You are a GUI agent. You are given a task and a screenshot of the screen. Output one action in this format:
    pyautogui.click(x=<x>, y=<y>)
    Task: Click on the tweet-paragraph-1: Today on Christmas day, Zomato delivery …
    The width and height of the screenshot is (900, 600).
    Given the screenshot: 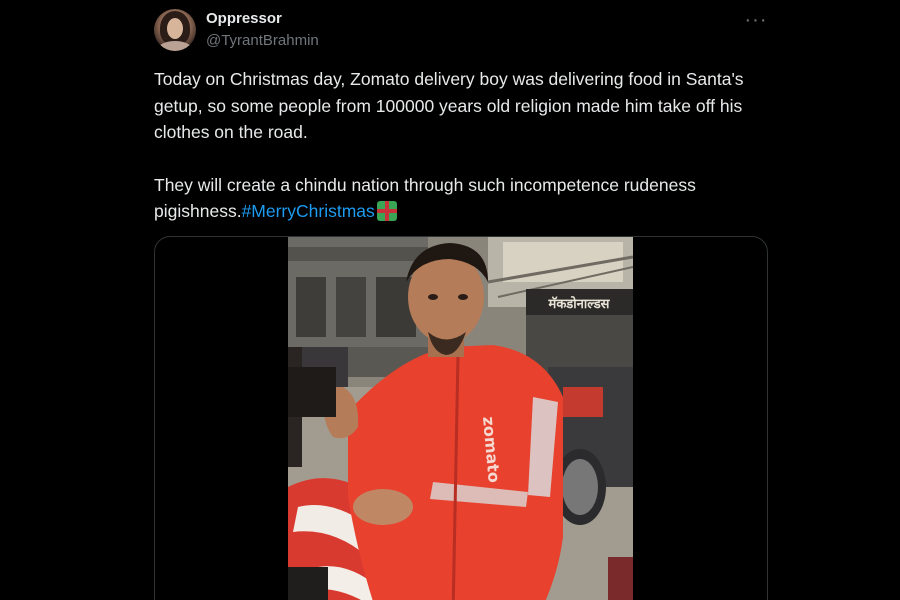 What is the action you would take?
    pyautogui.click(x=449, y=105)
    